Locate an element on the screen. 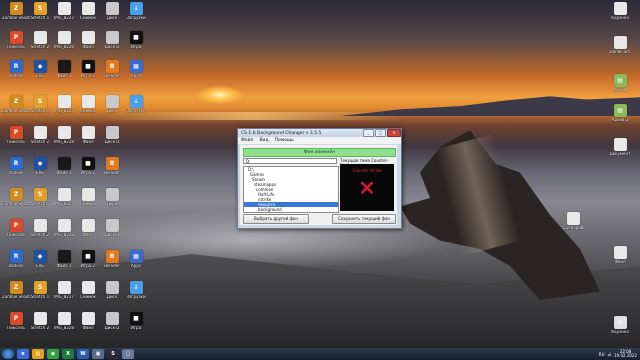  save-background-button: Сохранить текущий фон is located at coordinates (364, 219).